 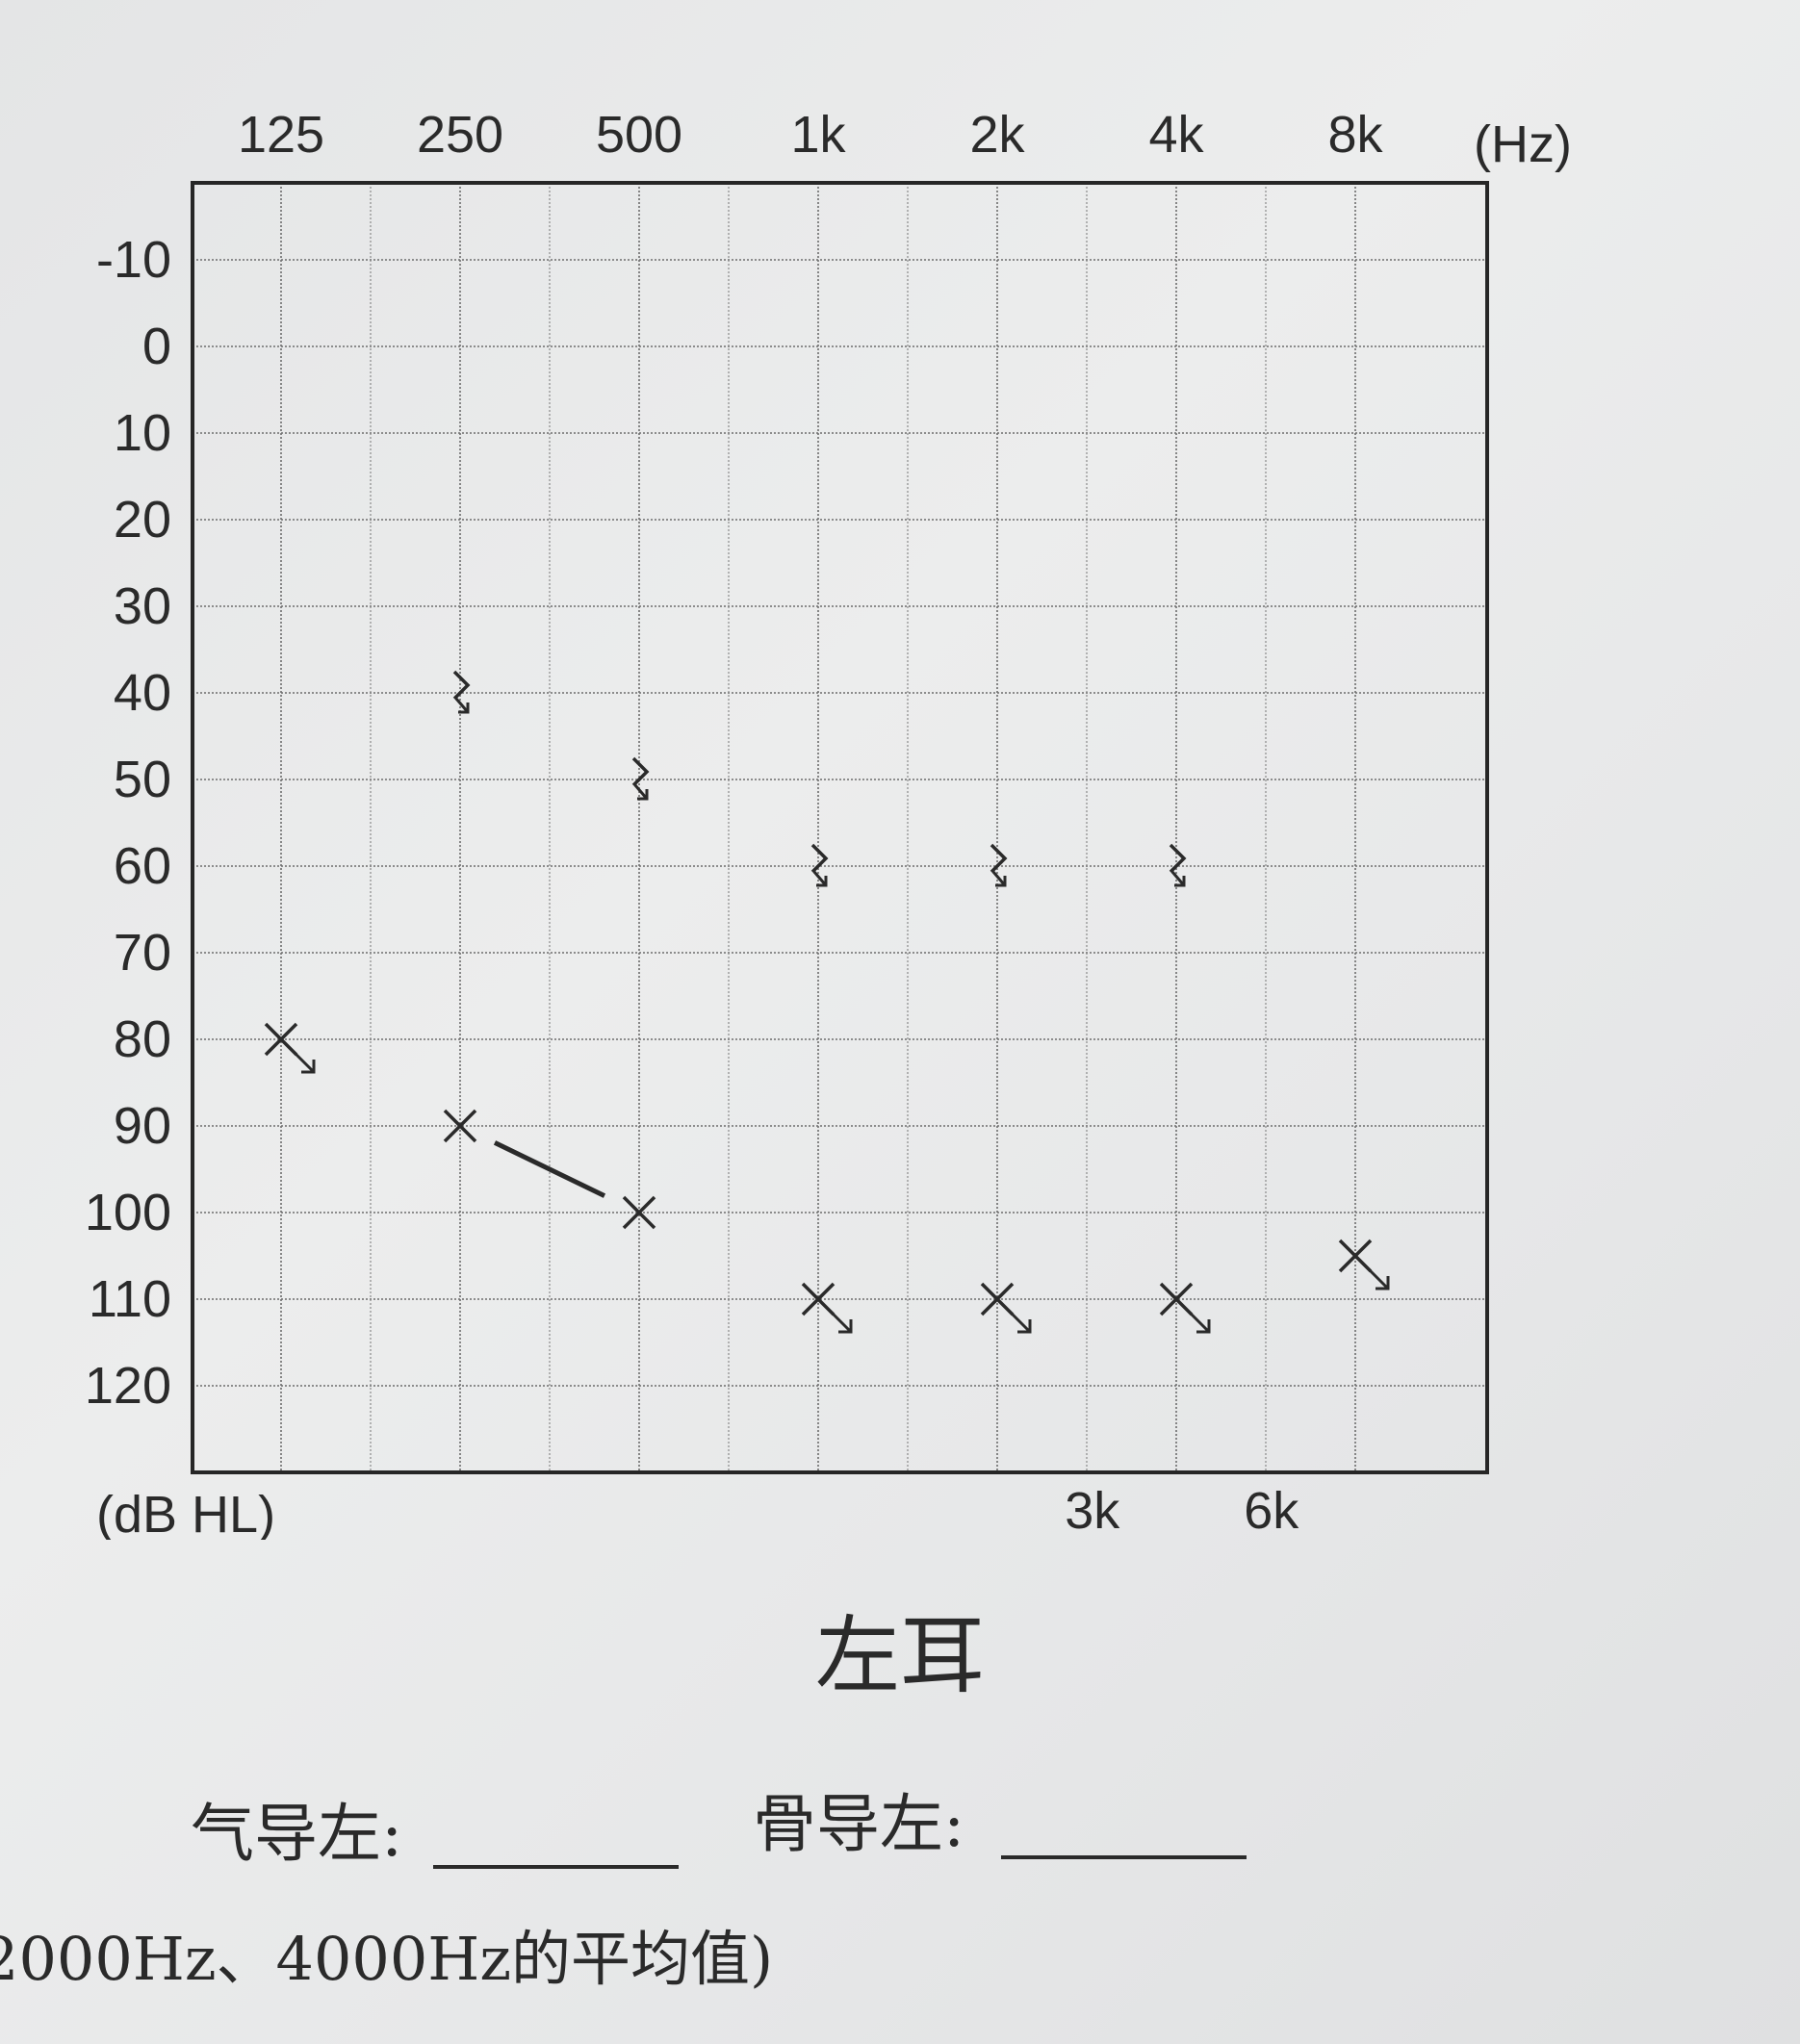 I want to click on x-tick-label-top: 500, so click(x=639, y=135).